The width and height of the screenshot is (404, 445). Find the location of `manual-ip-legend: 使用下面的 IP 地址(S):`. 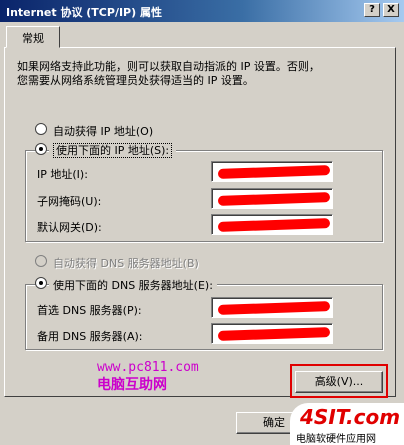

manual-ip-legend: 使用下面的 IP 地址(S): is located at coordinates (113, 150).